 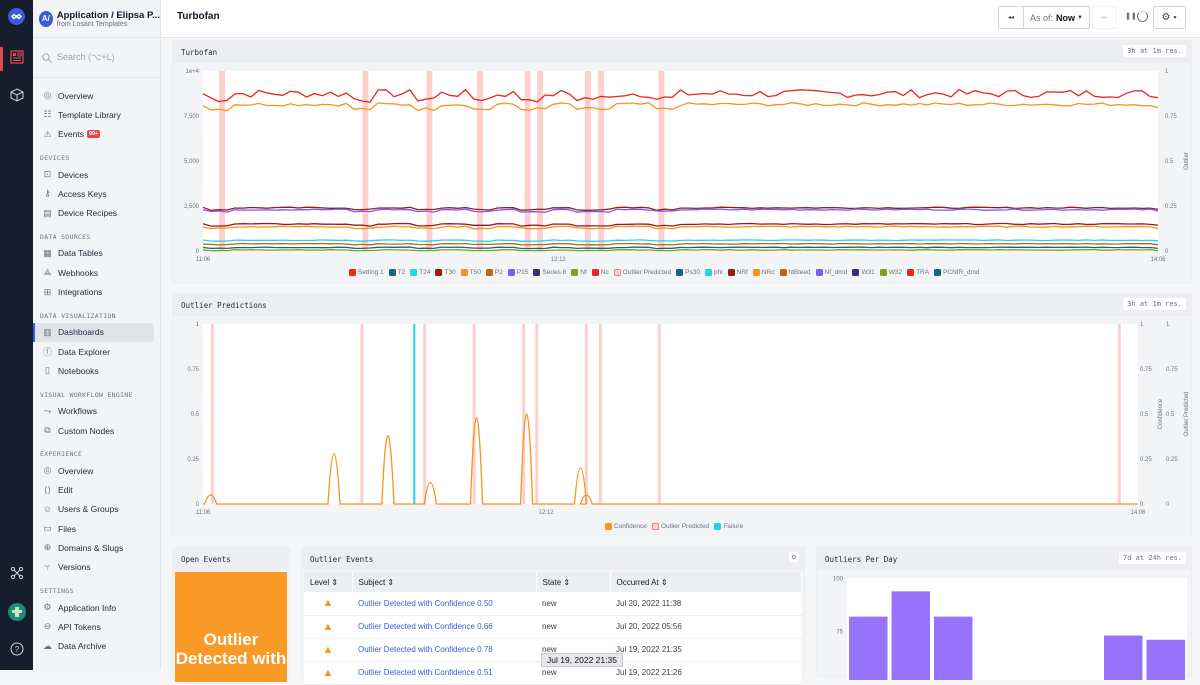 What do you see at coordinates (96, 547) in the screenshot?
I see `sidebar-item-domains-slugs: ⊕ Domains & Slugs` at bounding box center [96, 547].